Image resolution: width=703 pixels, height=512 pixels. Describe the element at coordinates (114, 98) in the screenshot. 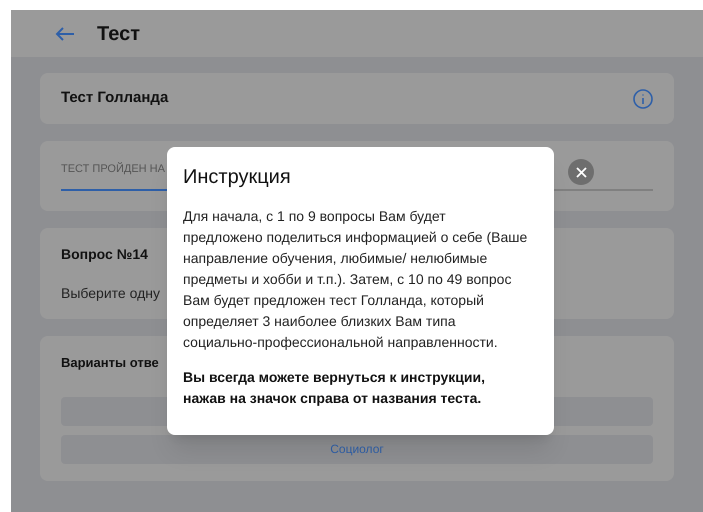

I see `test-name: Тест Голланда` at that location.